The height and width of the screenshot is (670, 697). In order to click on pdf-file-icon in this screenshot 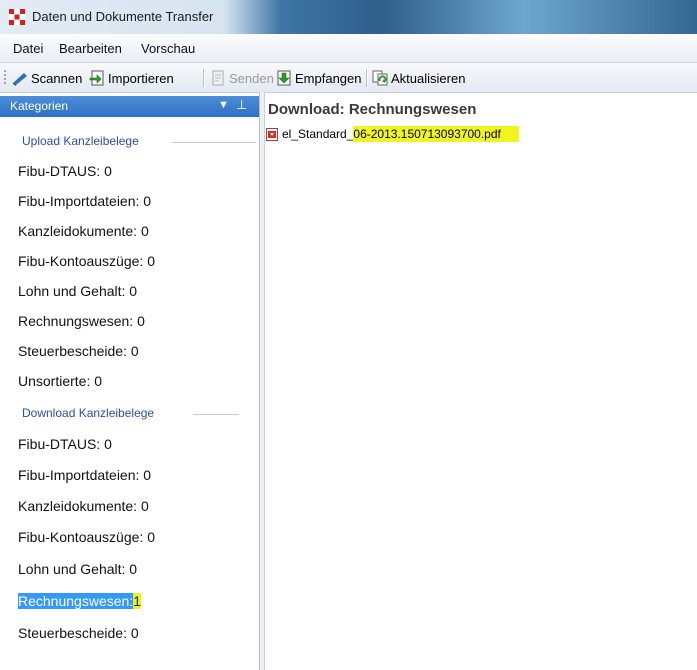, I will do `click(272, 134)`.